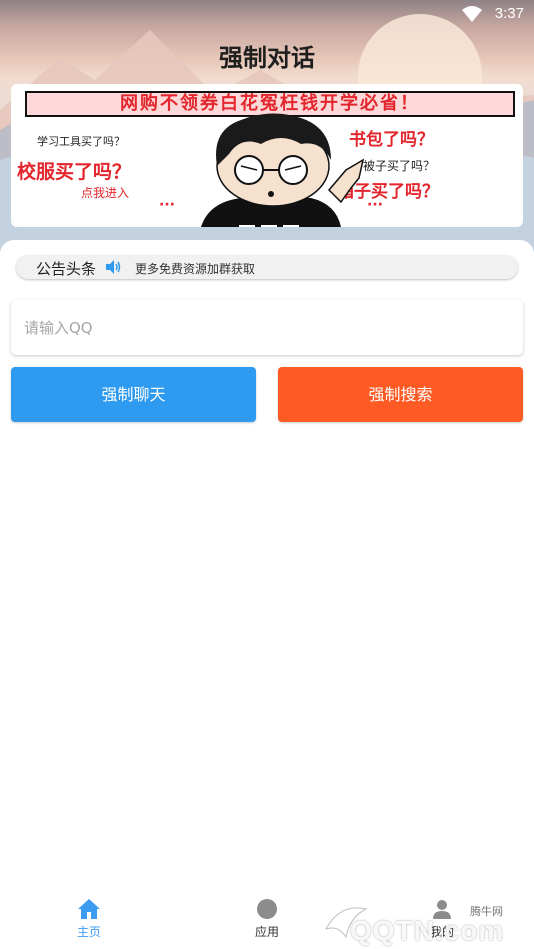  Describe the element at coordinates (81, 141) in the screenshot. I see `banner-text-tools: 学习工具买了吗？` at that location.